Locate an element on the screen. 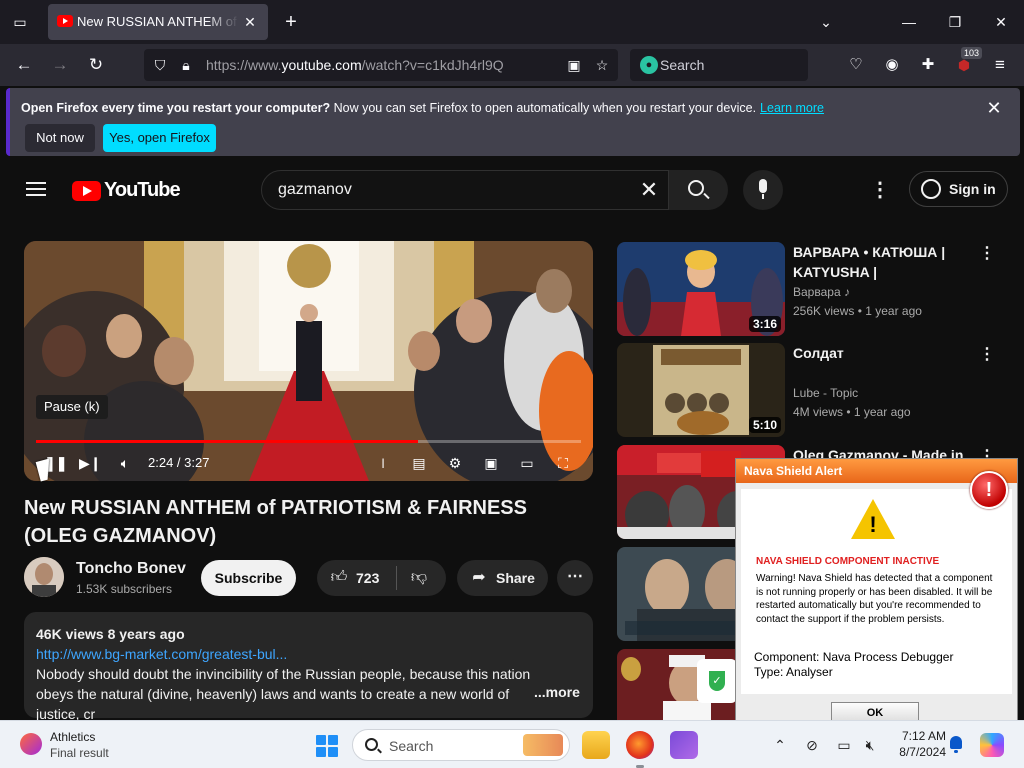  channel-name: Toncho Bonev is located at coordinates (131, 569).